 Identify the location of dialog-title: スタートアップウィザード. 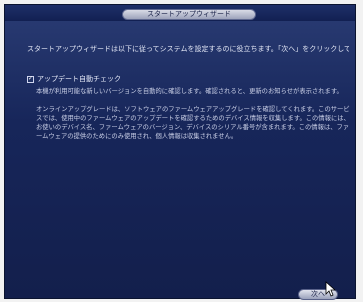
(189, 14).